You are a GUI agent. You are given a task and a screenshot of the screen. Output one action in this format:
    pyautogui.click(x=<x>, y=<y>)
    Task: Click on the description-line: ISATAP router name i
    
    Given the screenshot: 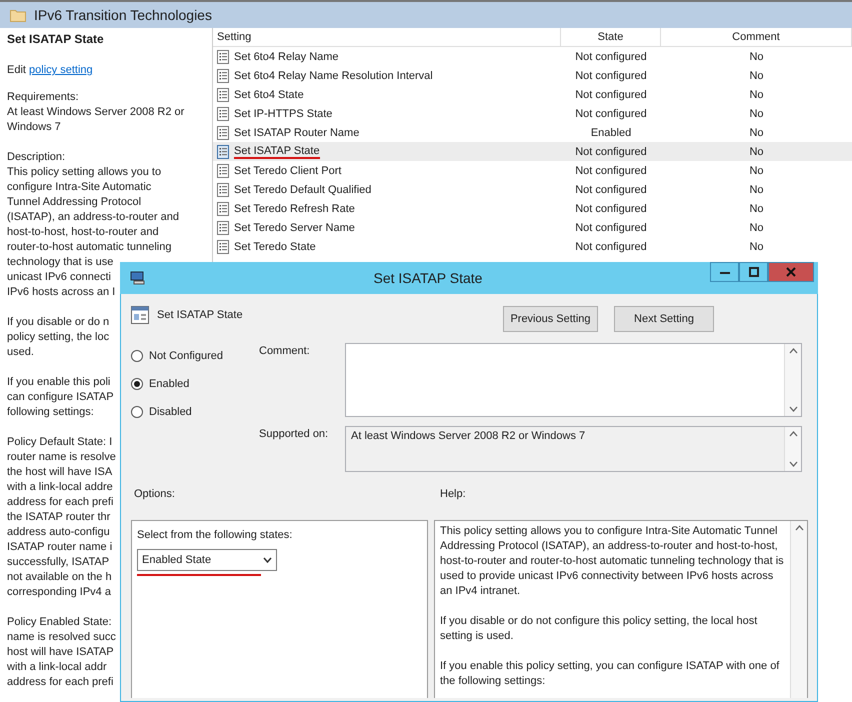 What is the action you would take?
    pyautogui.click(x=59, y=547)
    